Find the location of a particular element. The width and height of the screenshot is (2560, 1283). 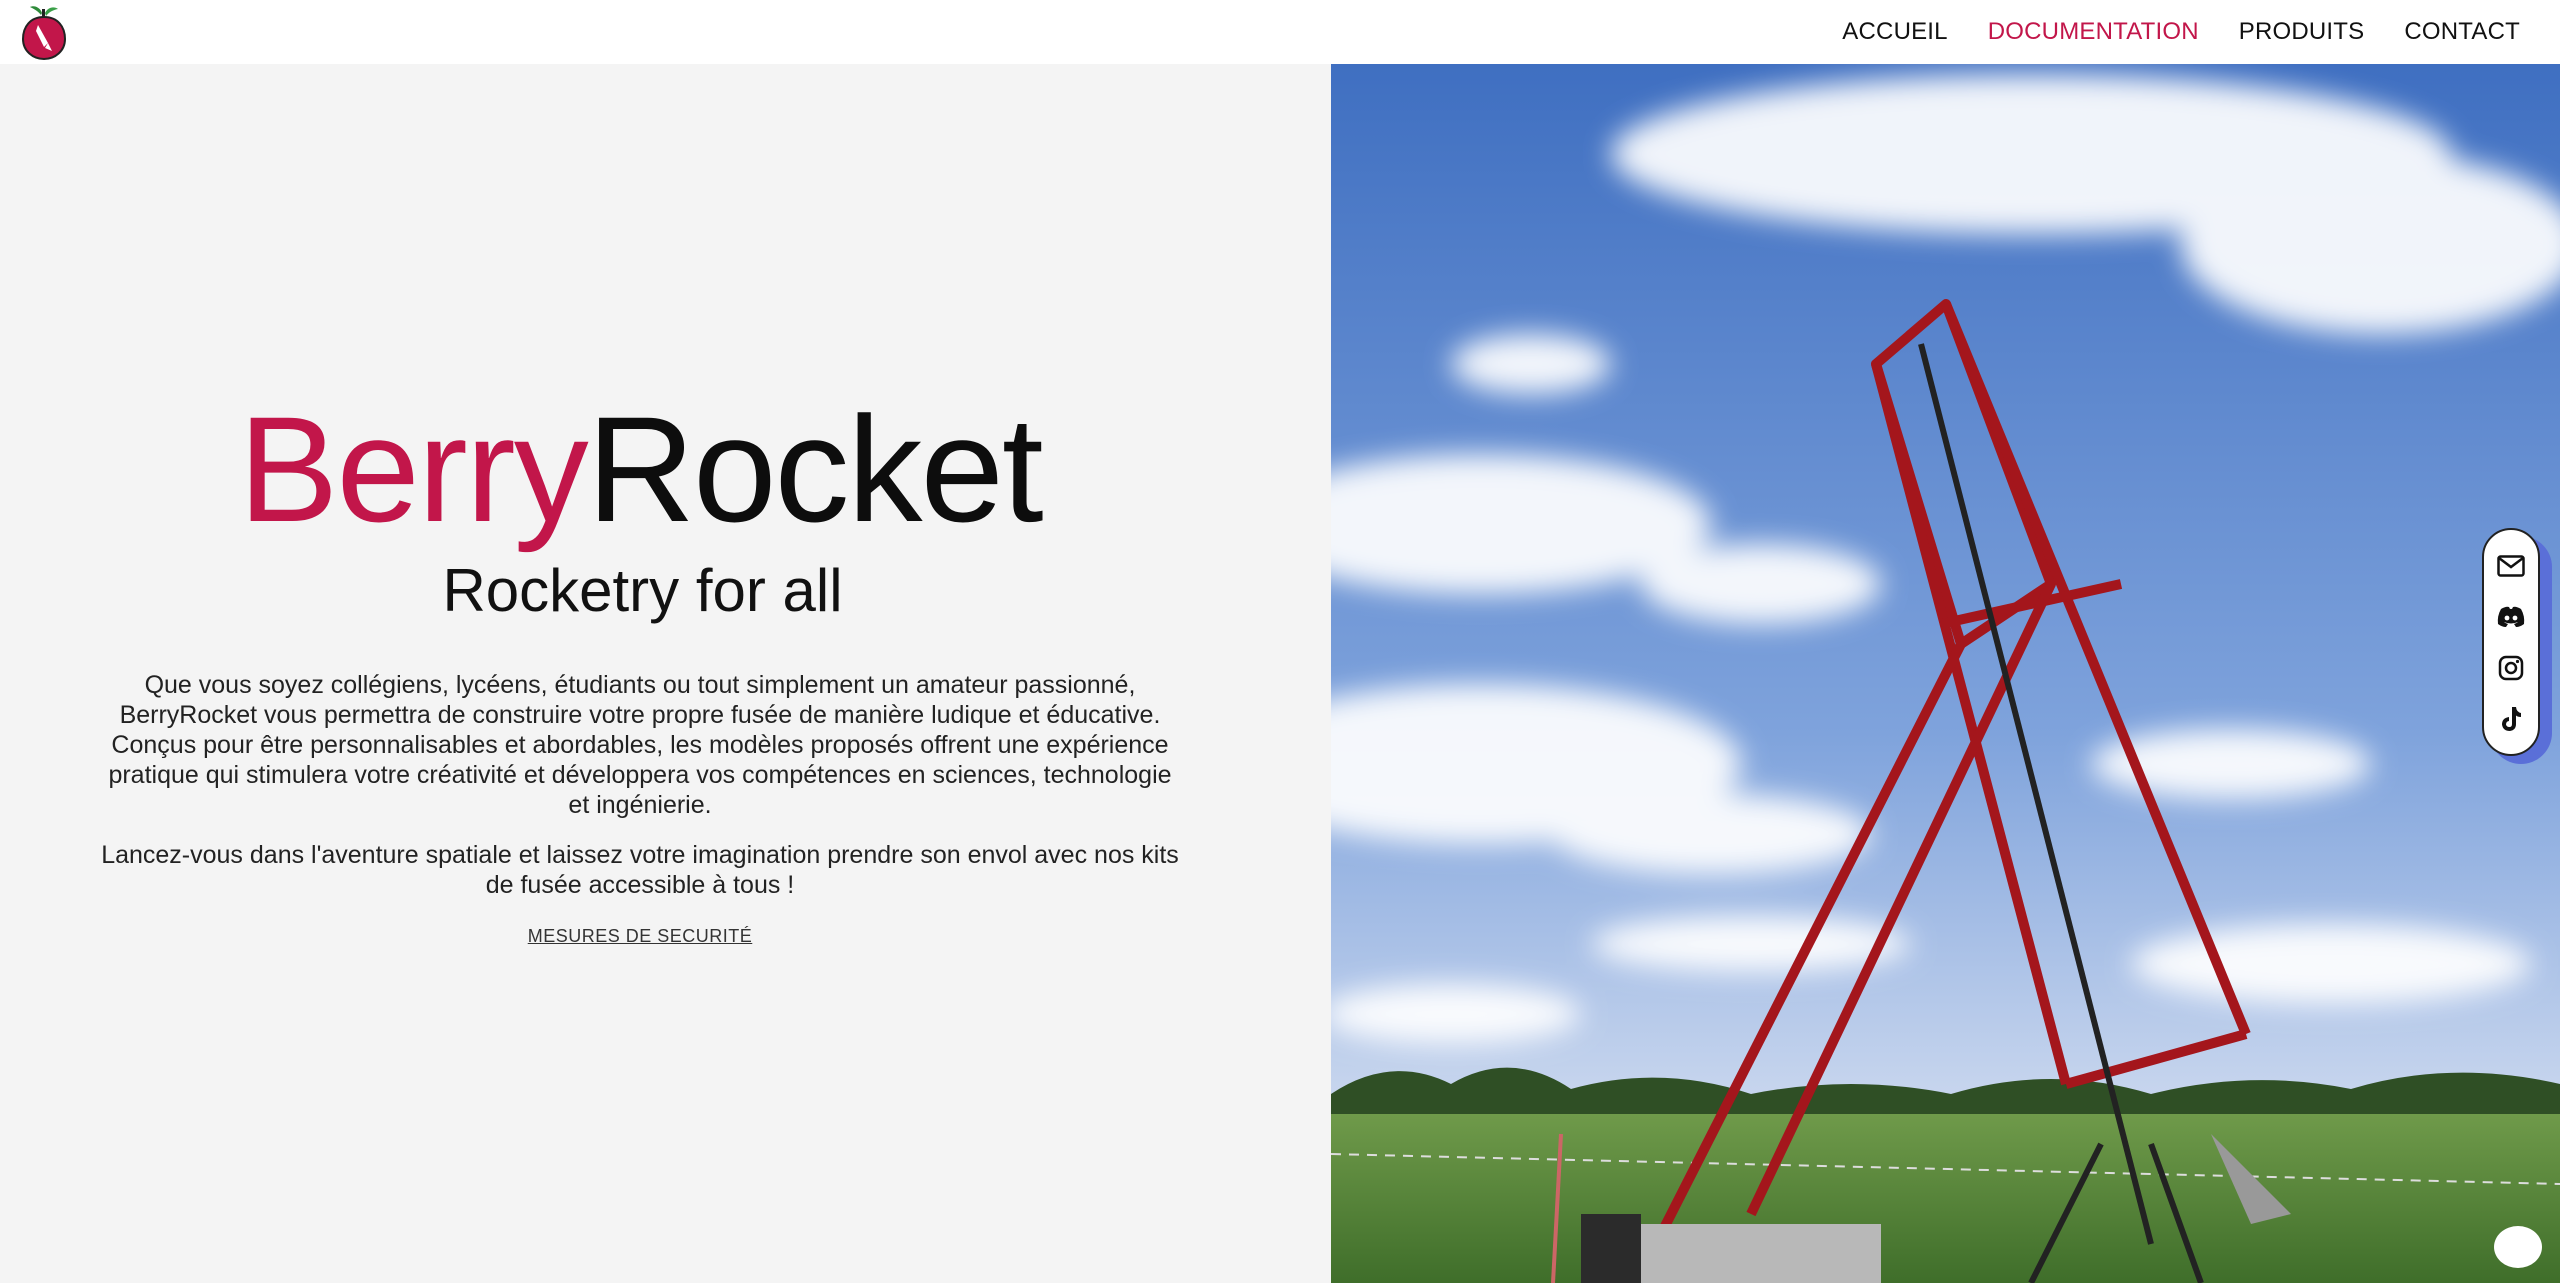

nav-documentation: DOCUMENTATION is located at coordinates (2093, 32).